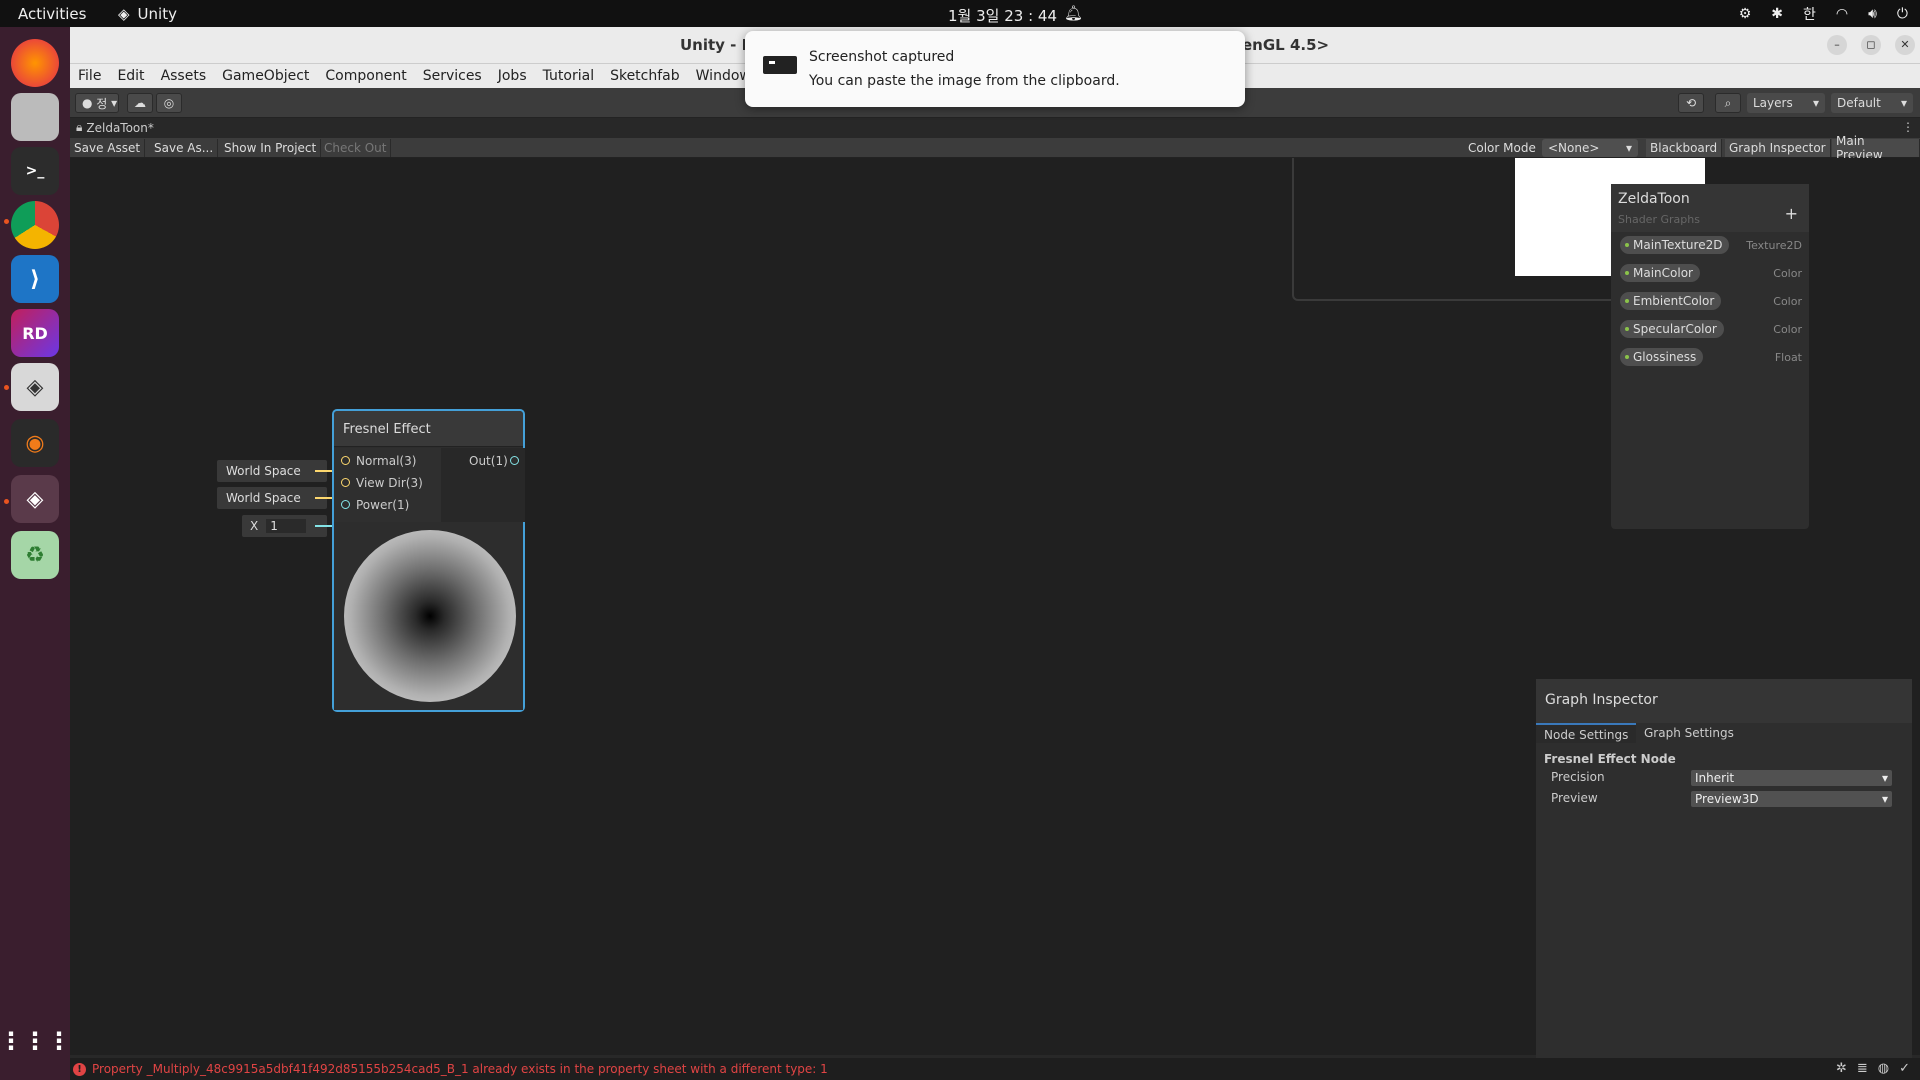 This screenshot has width=1920, height=1080. What do you see at coordinates (345, 482) in the screenshot?
I see `view-dir-port` at bounding box center [345, 482].